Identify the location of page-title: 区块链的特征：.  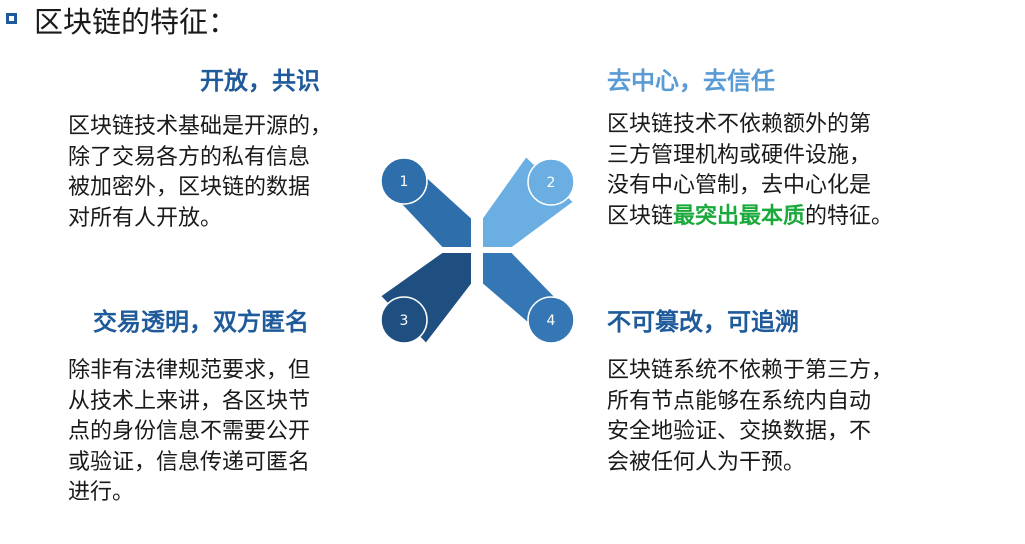
(136, 22).